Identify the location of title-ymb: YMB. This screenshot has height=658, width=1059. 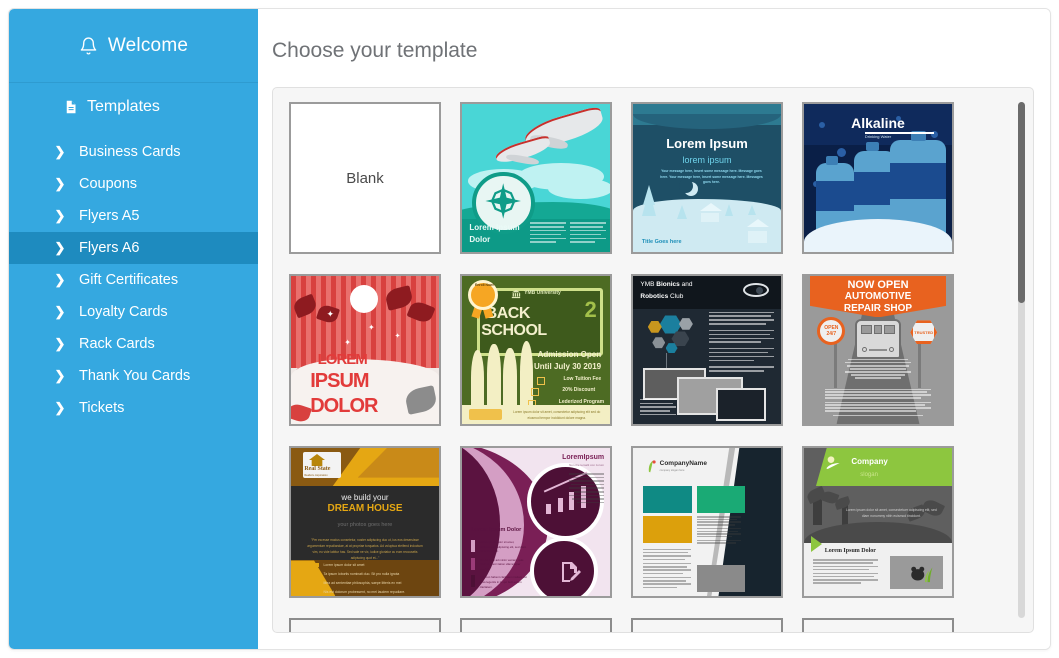
(647, 284).